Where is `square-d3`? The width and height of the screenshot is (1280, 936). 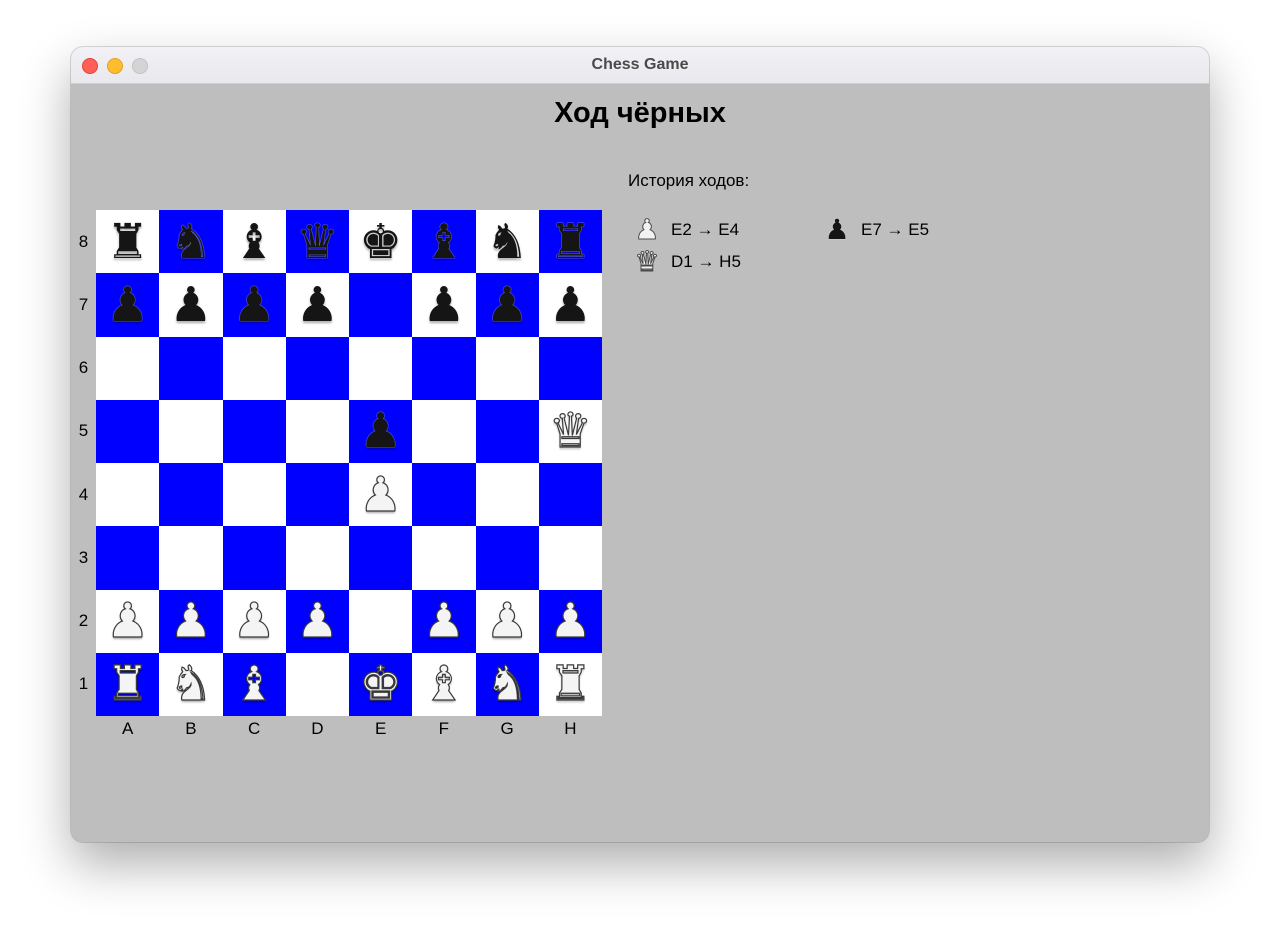 square-d3 is located at coordinates (317, 558).